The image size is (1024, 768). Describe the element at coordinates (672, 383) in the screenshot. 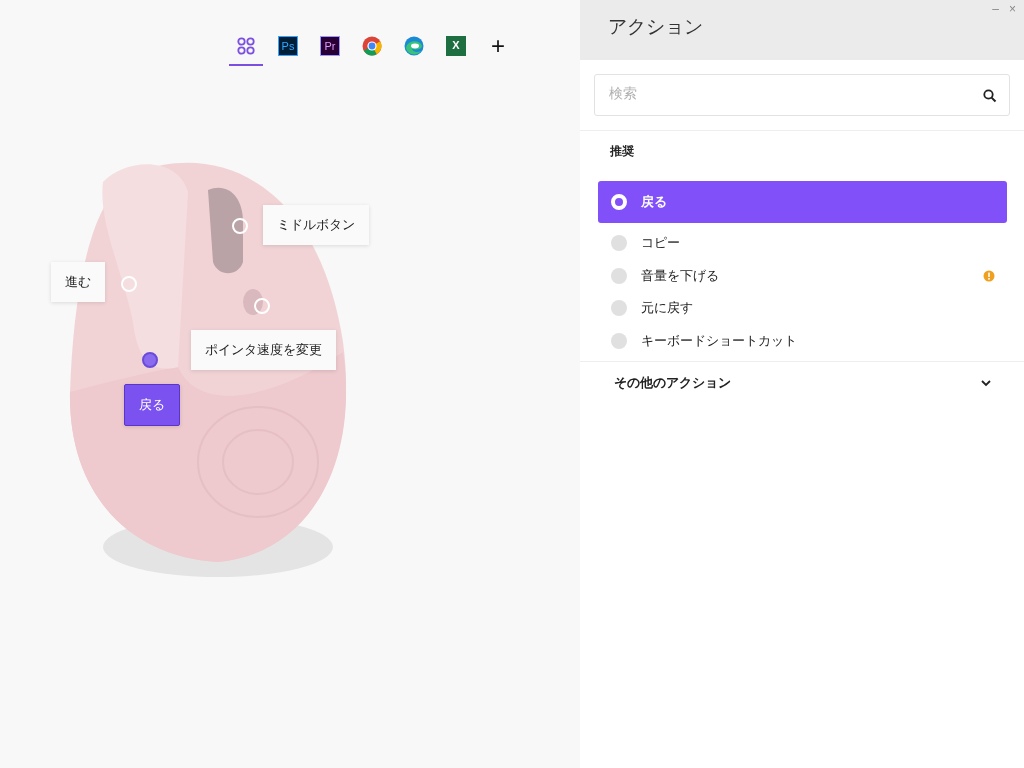

I see `section-label: その他のアクション` at that location.